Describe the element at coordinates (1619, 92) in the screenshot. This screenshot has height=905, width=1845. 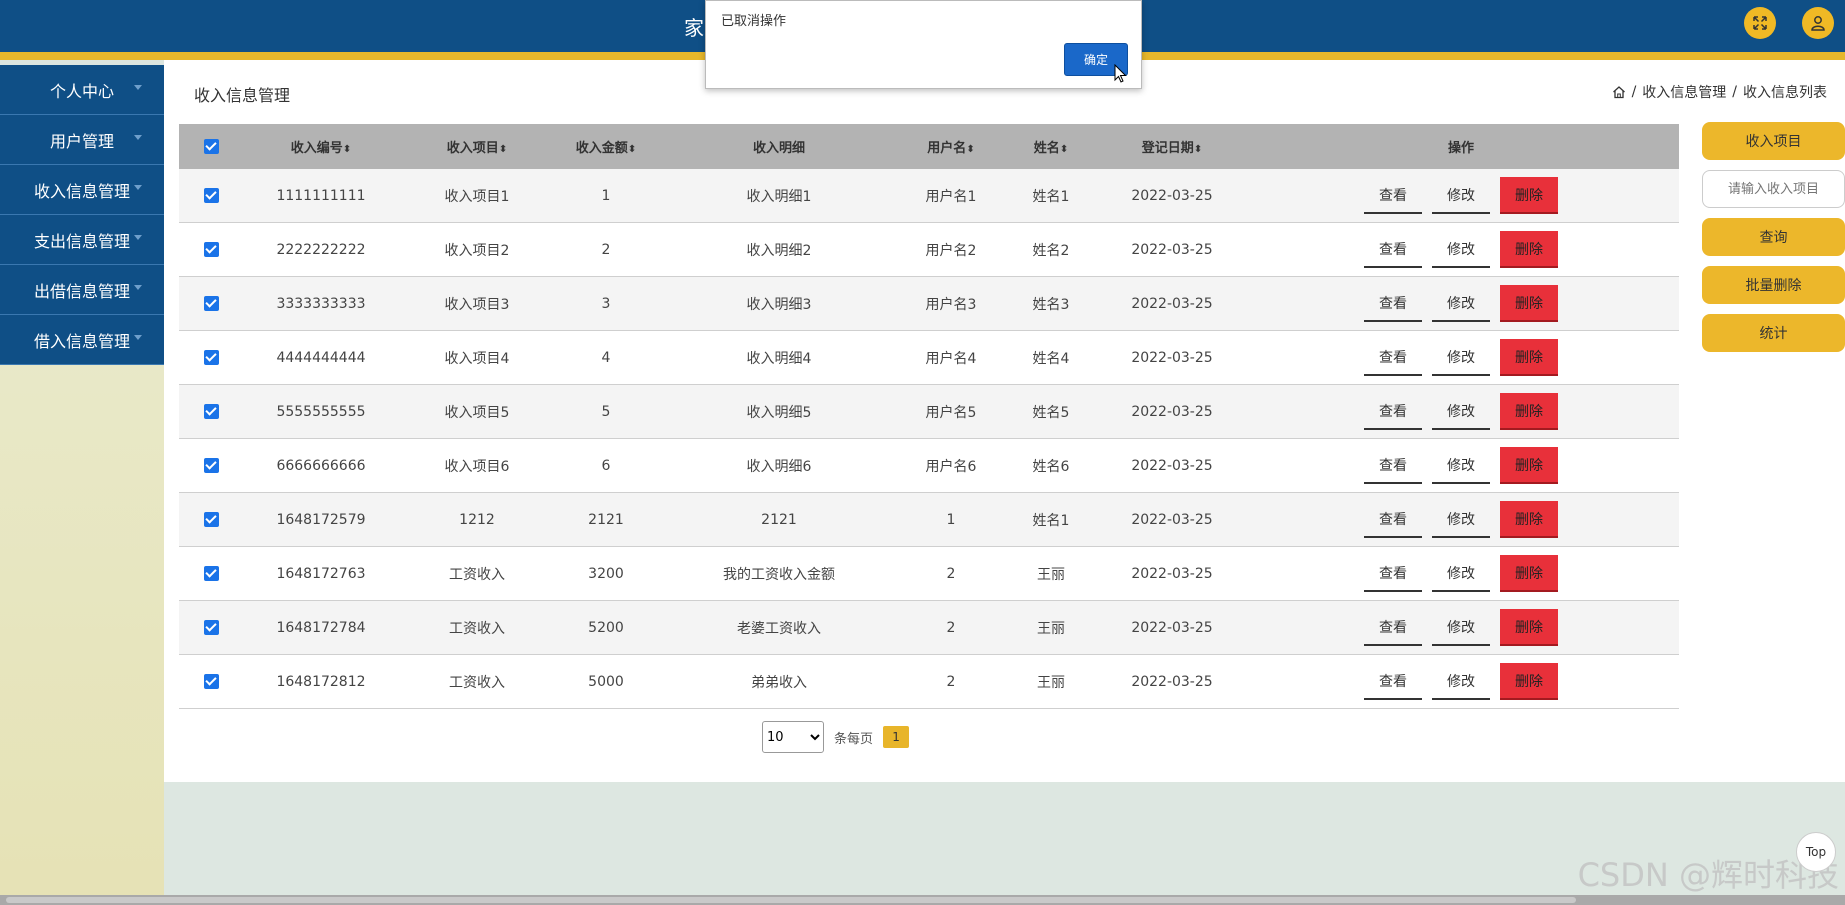
I see `home-icon` at that location.